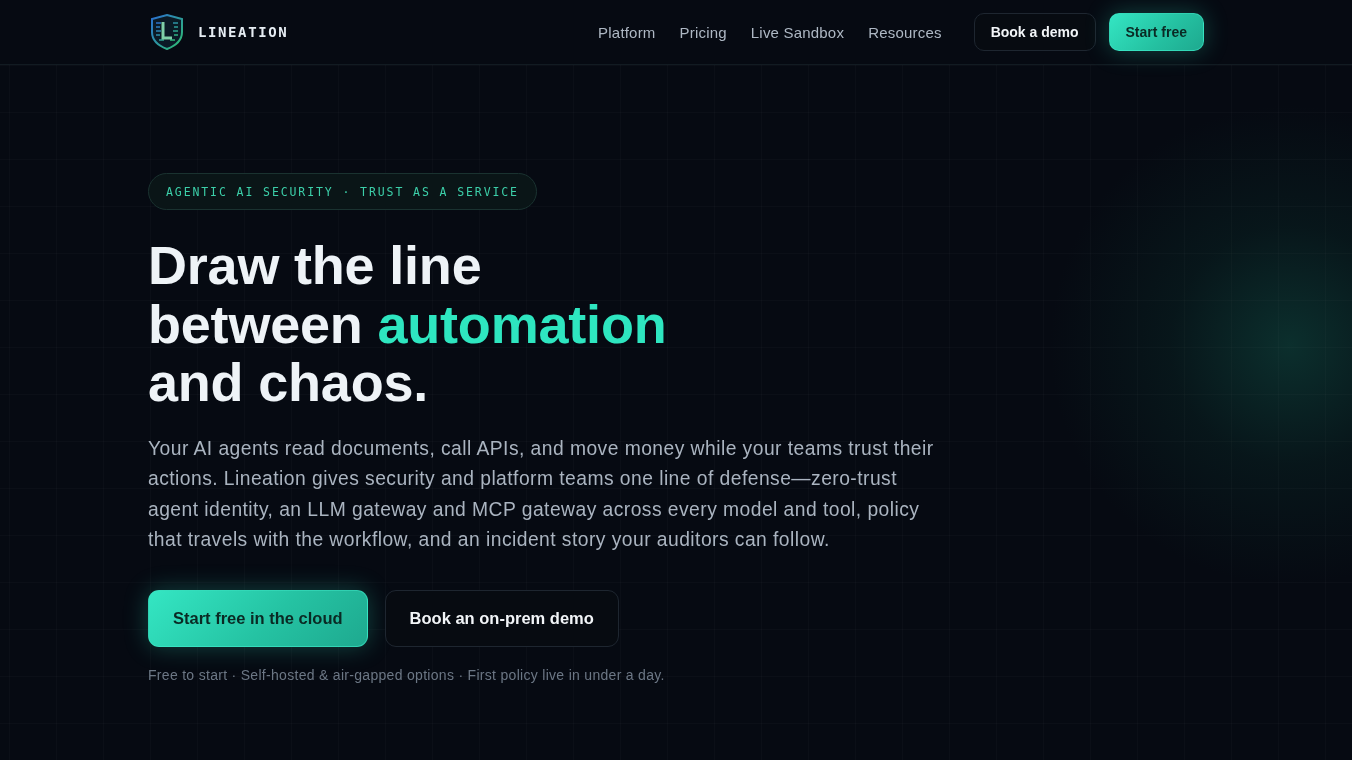 This screenshot has height=760, width=1352. I want to click on start-free-button: Start free, so click(1156, 32).